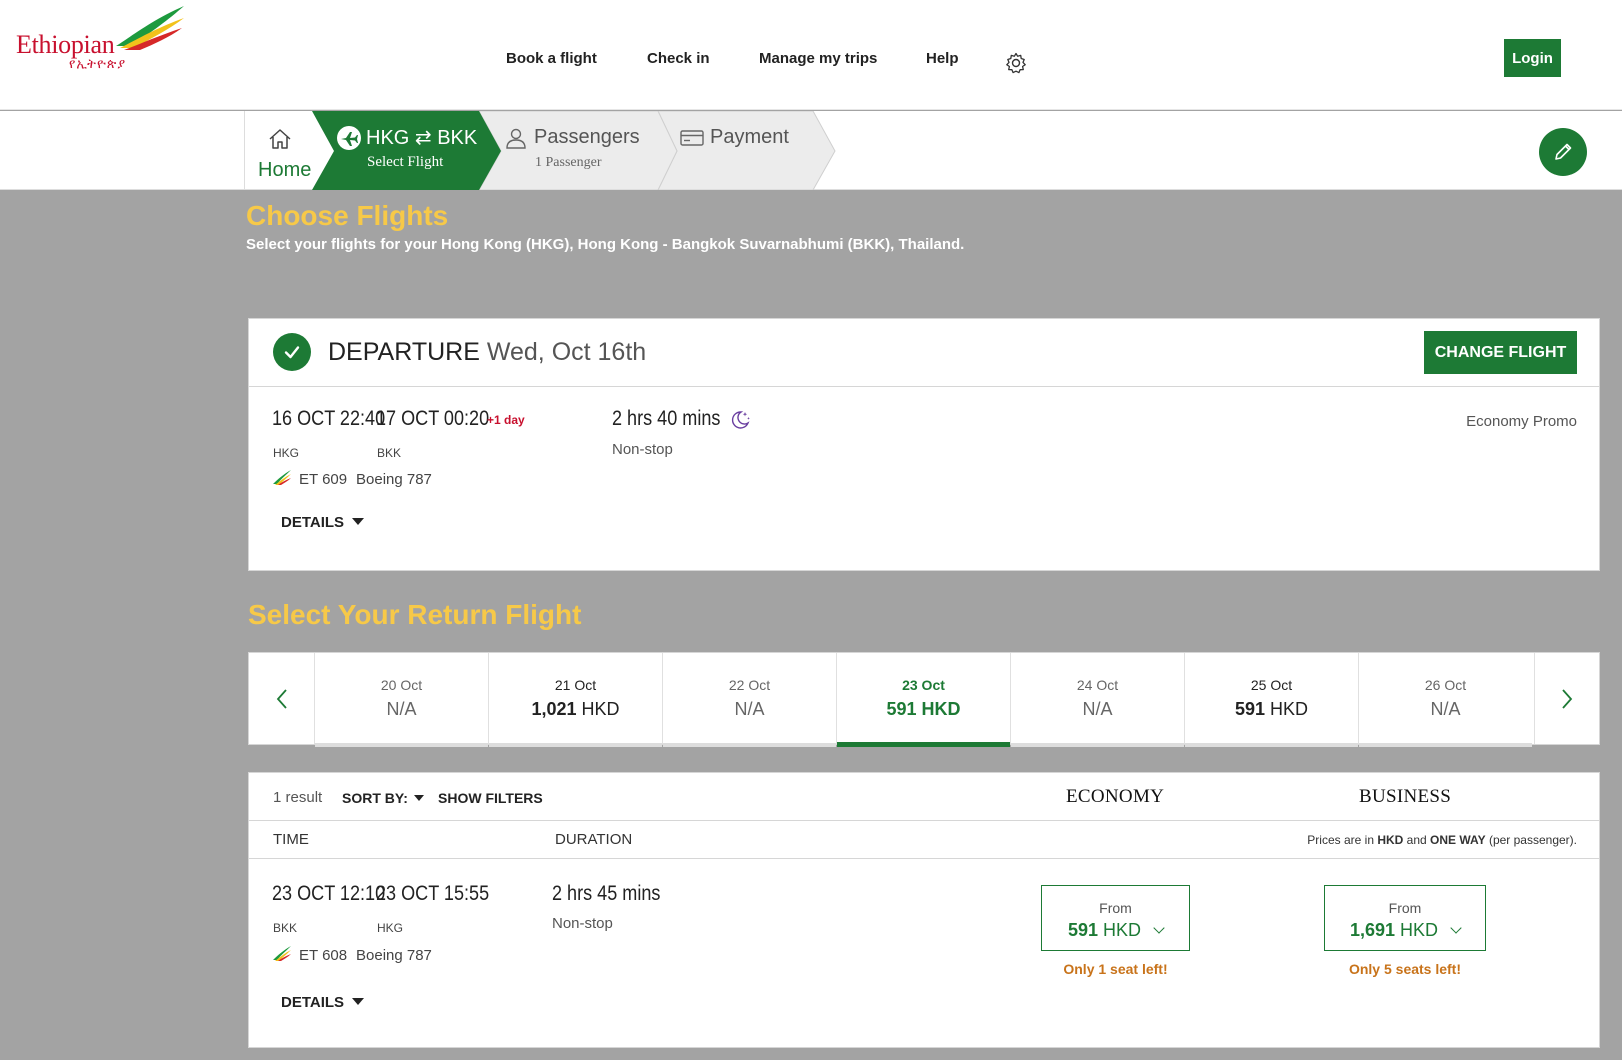 Image resolution: width=1622 pixels, height=1060 pixels. What do you see at coordinates (587, 137) in the screenshot?
I see `step-passengers-label: Passengers` at bounding box center [587, 137].